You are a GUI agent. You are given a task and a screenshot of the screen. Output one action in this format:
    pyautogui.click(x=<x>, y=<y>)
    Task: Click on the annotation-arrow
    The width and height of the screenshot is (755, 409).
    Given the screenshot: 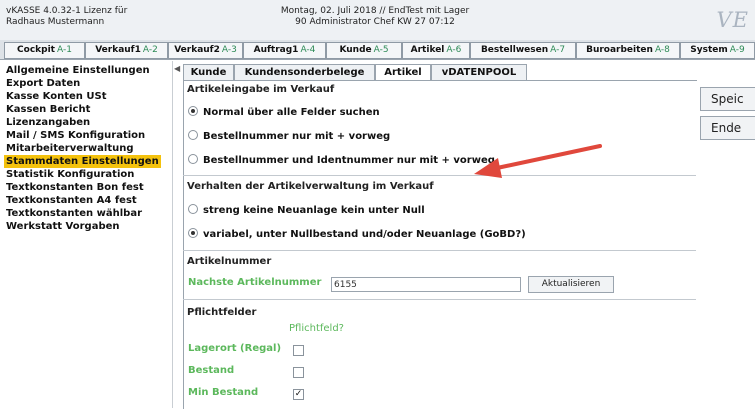 What is the action you would take?
    pyautogui.click(x=538, y=161)
    